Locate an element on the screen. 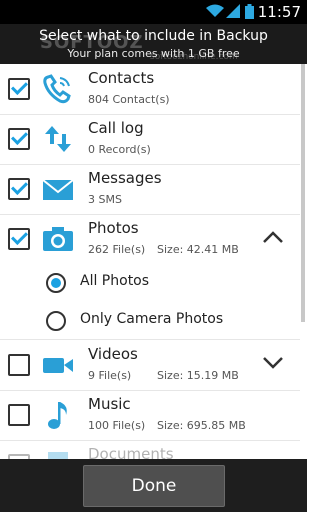 Image resolution: width=320 pixels, height=512 pixels. item-name: Music is located at coordinates (109, 404).